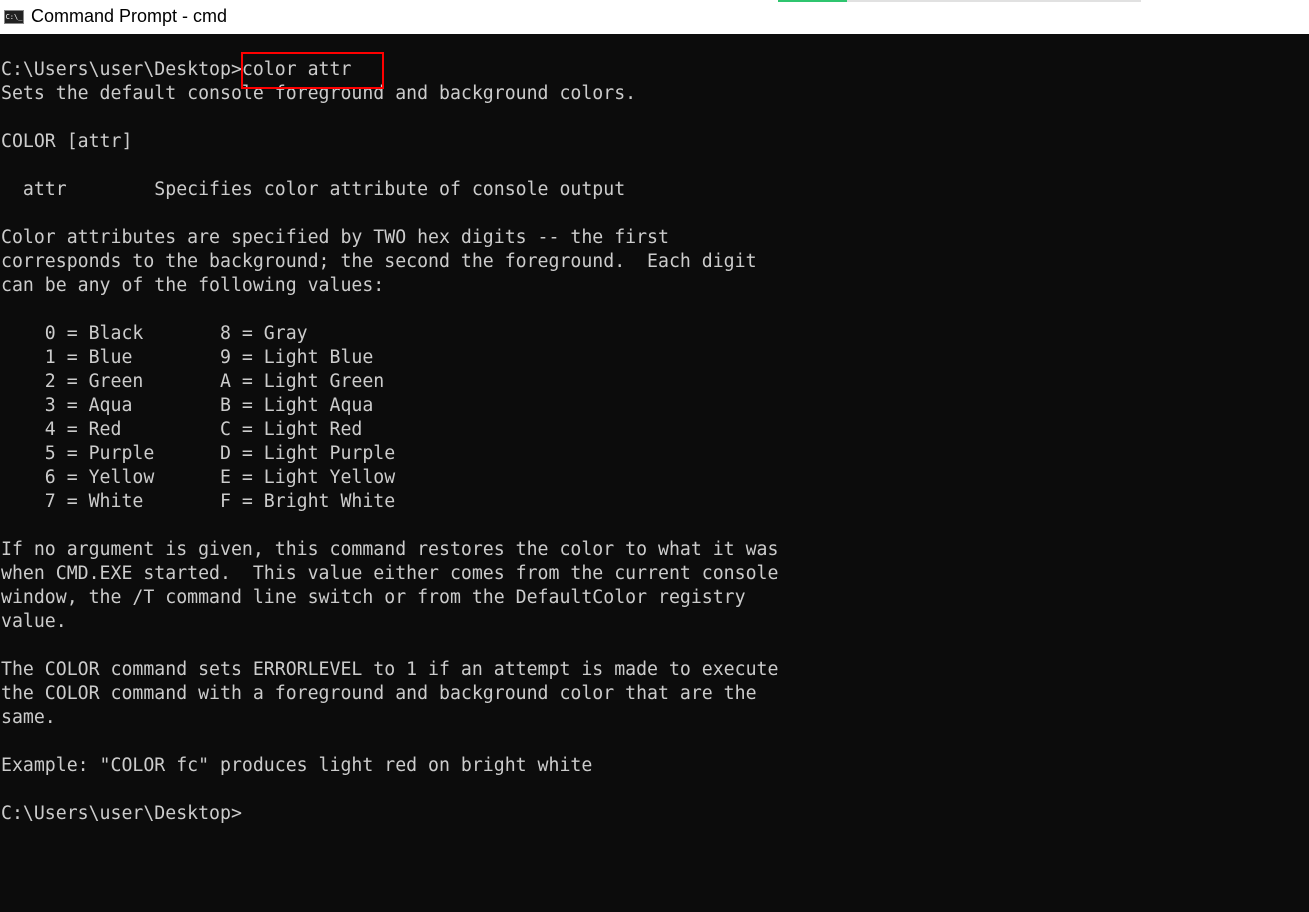 The height and width of the screenshot is (912, 1309). I want to click on cmd-icon: C:\_, so click(14, 17).